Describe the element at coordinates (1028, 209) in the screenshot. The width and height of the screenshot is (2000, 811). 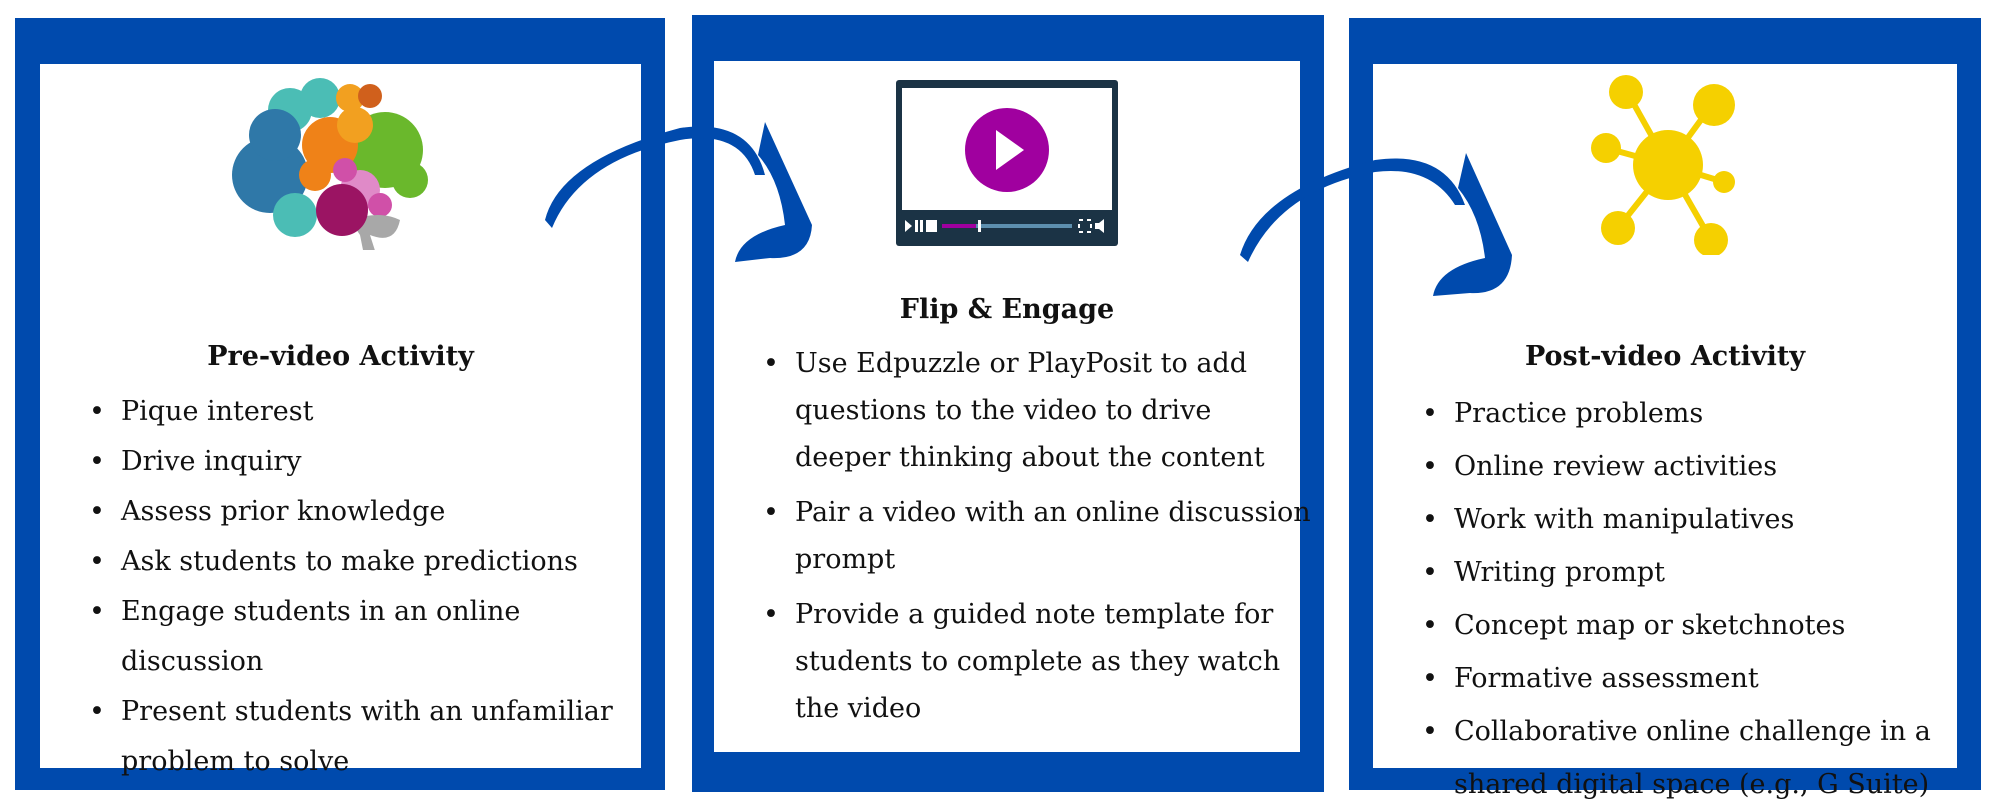
I see `flow-arrows` at that location.